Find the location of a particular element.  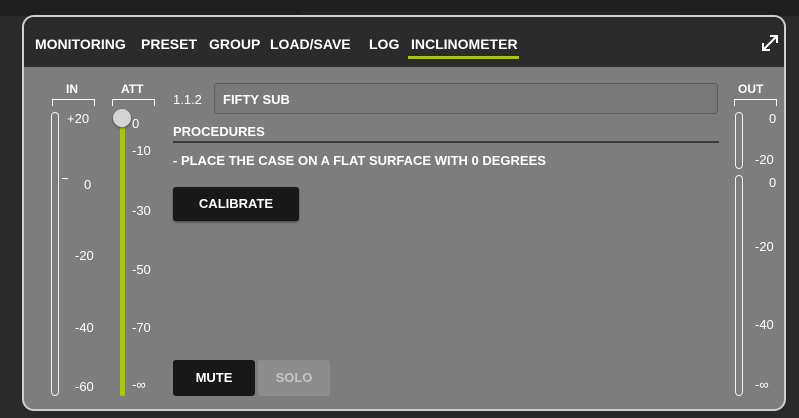

in-scale-label: 0 is located at coordinates (88, 184).